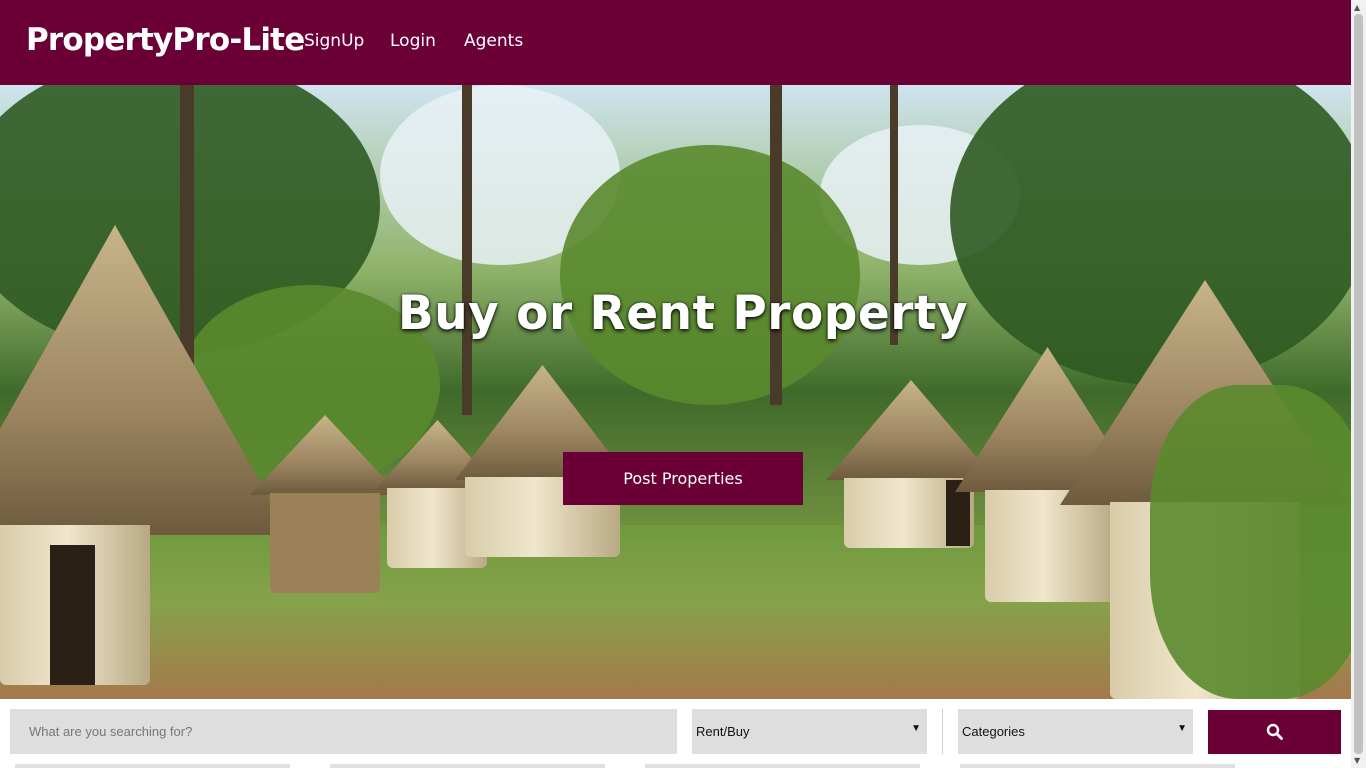 This screenshot has height=768, width=1366. I want to click on rent-buy-select: Rent/Buy ▼, so click(809, 731).